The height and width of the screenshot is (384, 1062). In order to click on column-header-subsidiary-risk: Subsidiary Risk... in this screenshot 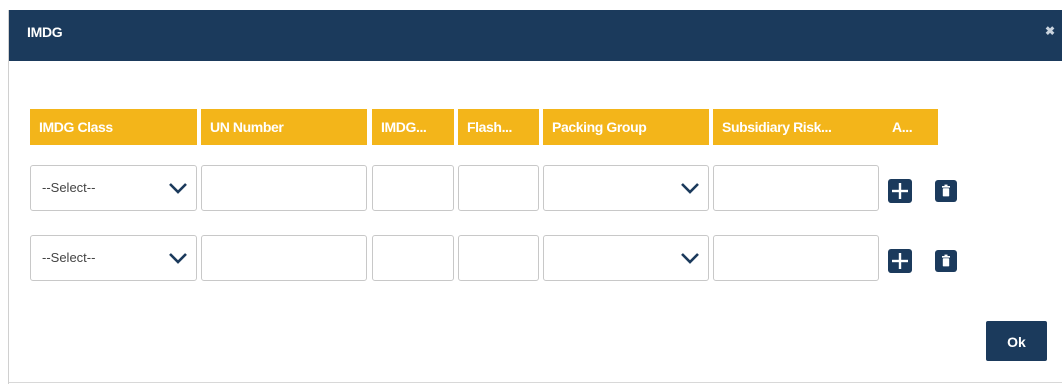, I will do `click(798, 127)`.